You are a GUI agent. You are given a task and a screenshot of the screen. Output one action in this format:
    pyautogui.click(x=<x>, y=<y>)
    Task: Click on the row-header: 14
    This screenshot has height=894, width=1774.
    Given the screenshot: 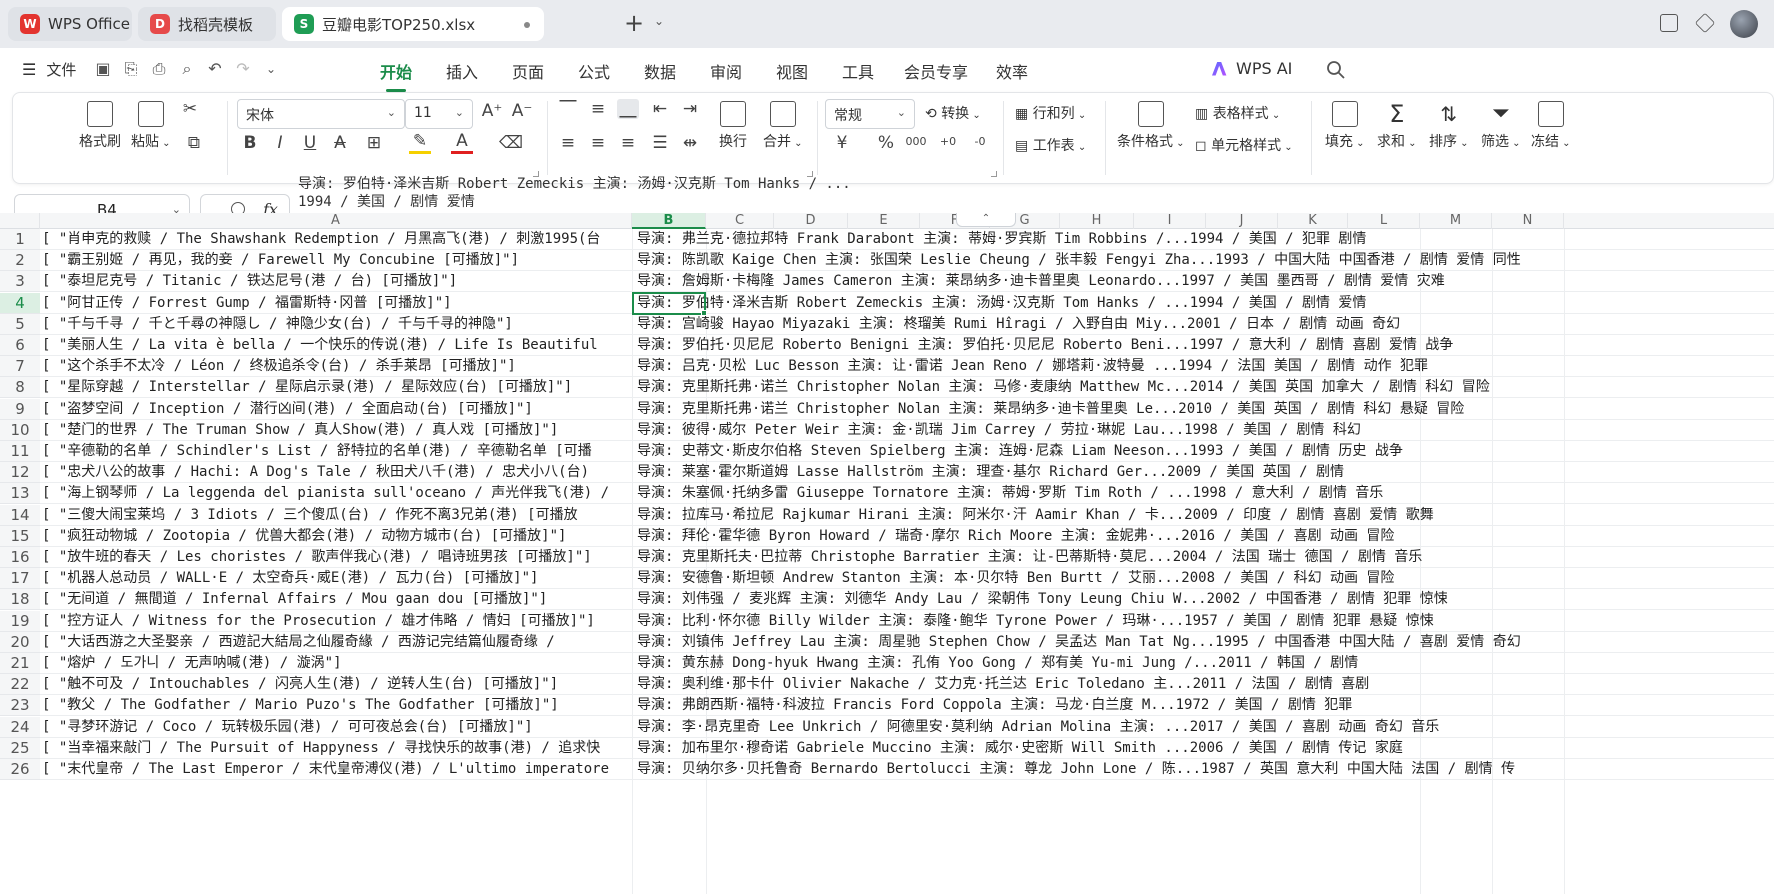 What is the action you would take?
    pyautogui.click(x=20, y=515)
    